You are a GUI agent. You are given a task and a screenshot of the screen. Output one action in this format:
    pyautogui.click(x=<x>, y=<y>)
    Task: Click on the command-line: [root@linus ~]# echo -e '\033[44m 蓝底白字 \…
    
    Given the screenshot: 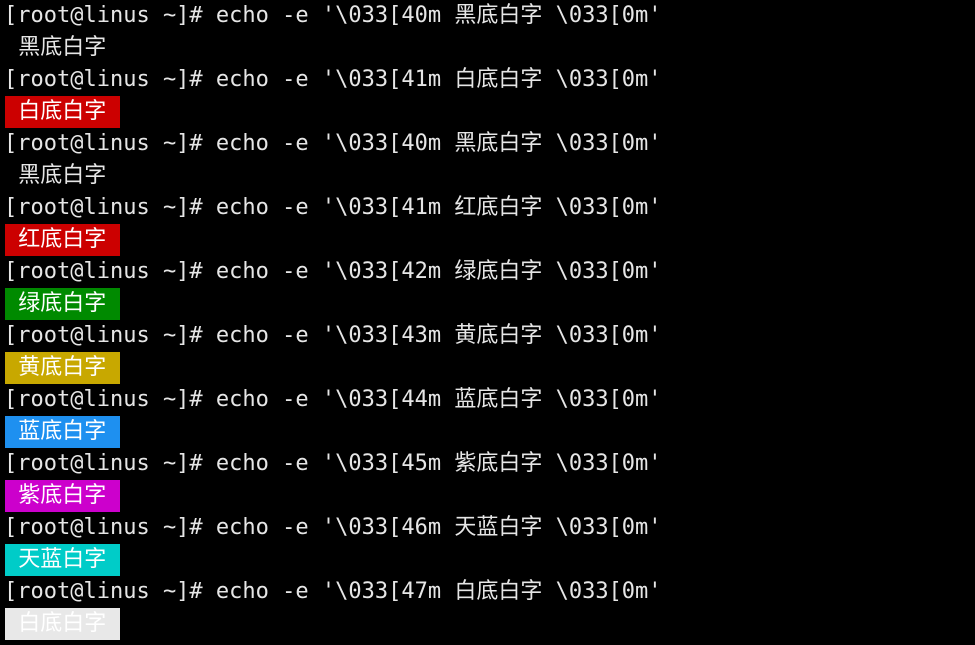 What is the action you would take?
    pyautogui.click(x=333, y=399)
    